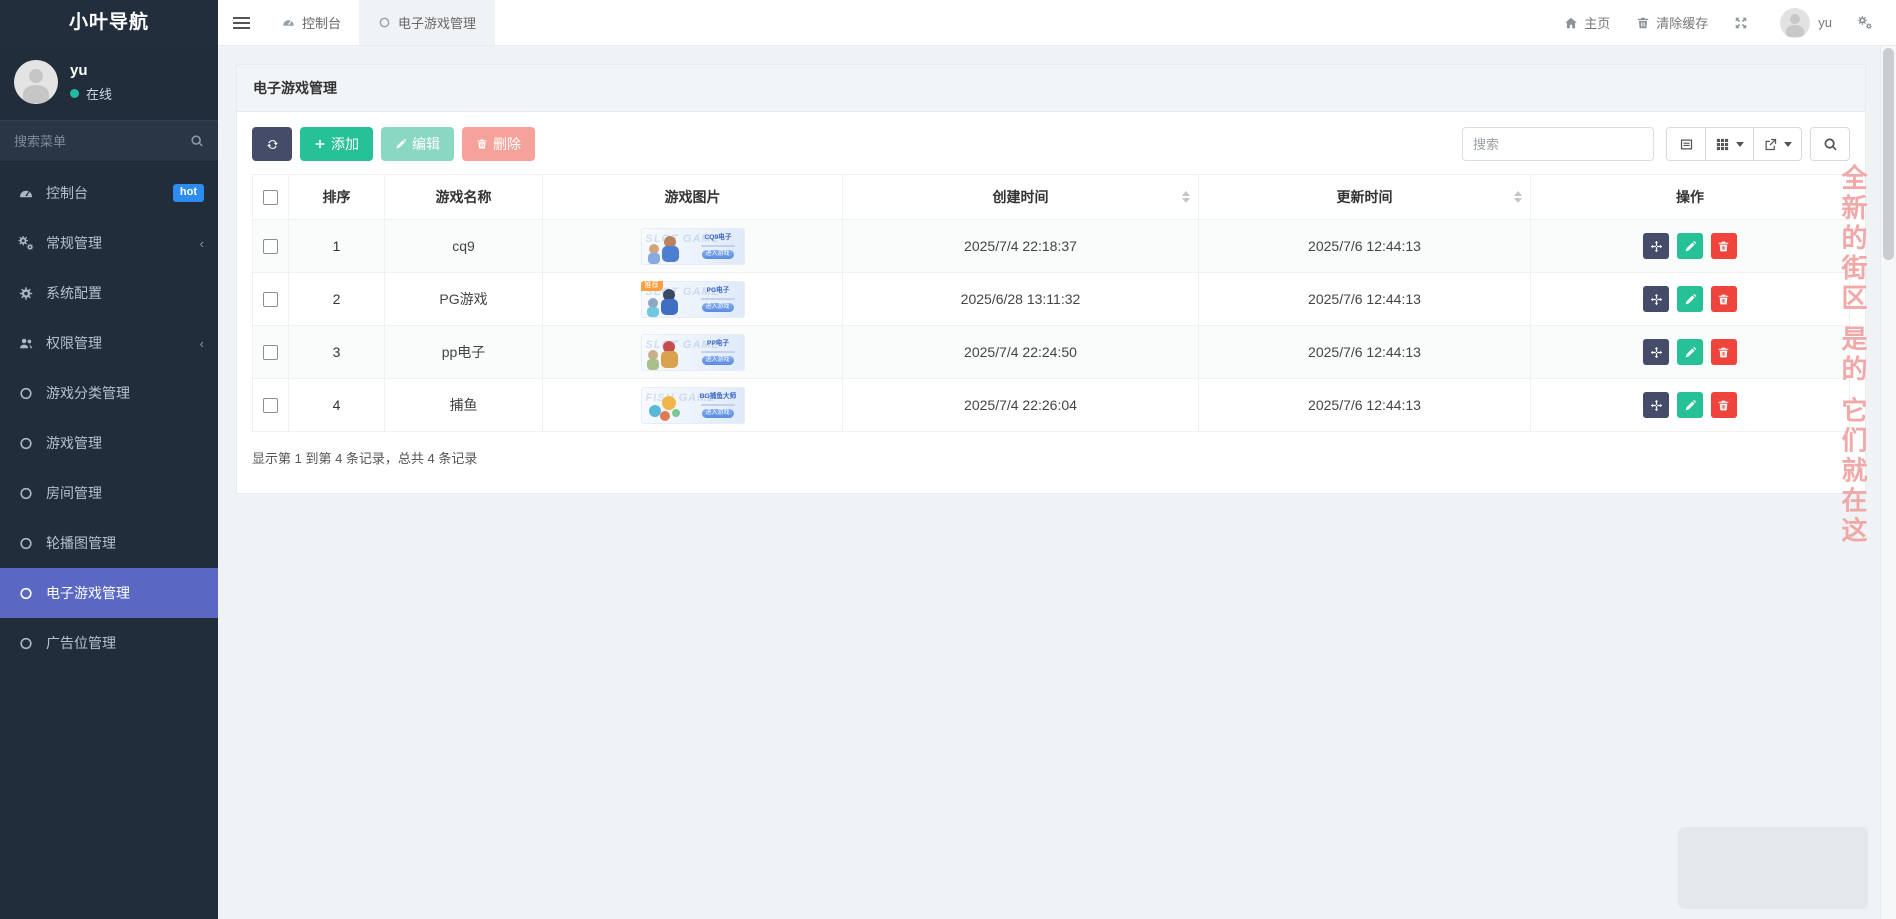 The height and width of the screenshot is (919, 1896). I want to click on move-icon, so click(1656, 246).